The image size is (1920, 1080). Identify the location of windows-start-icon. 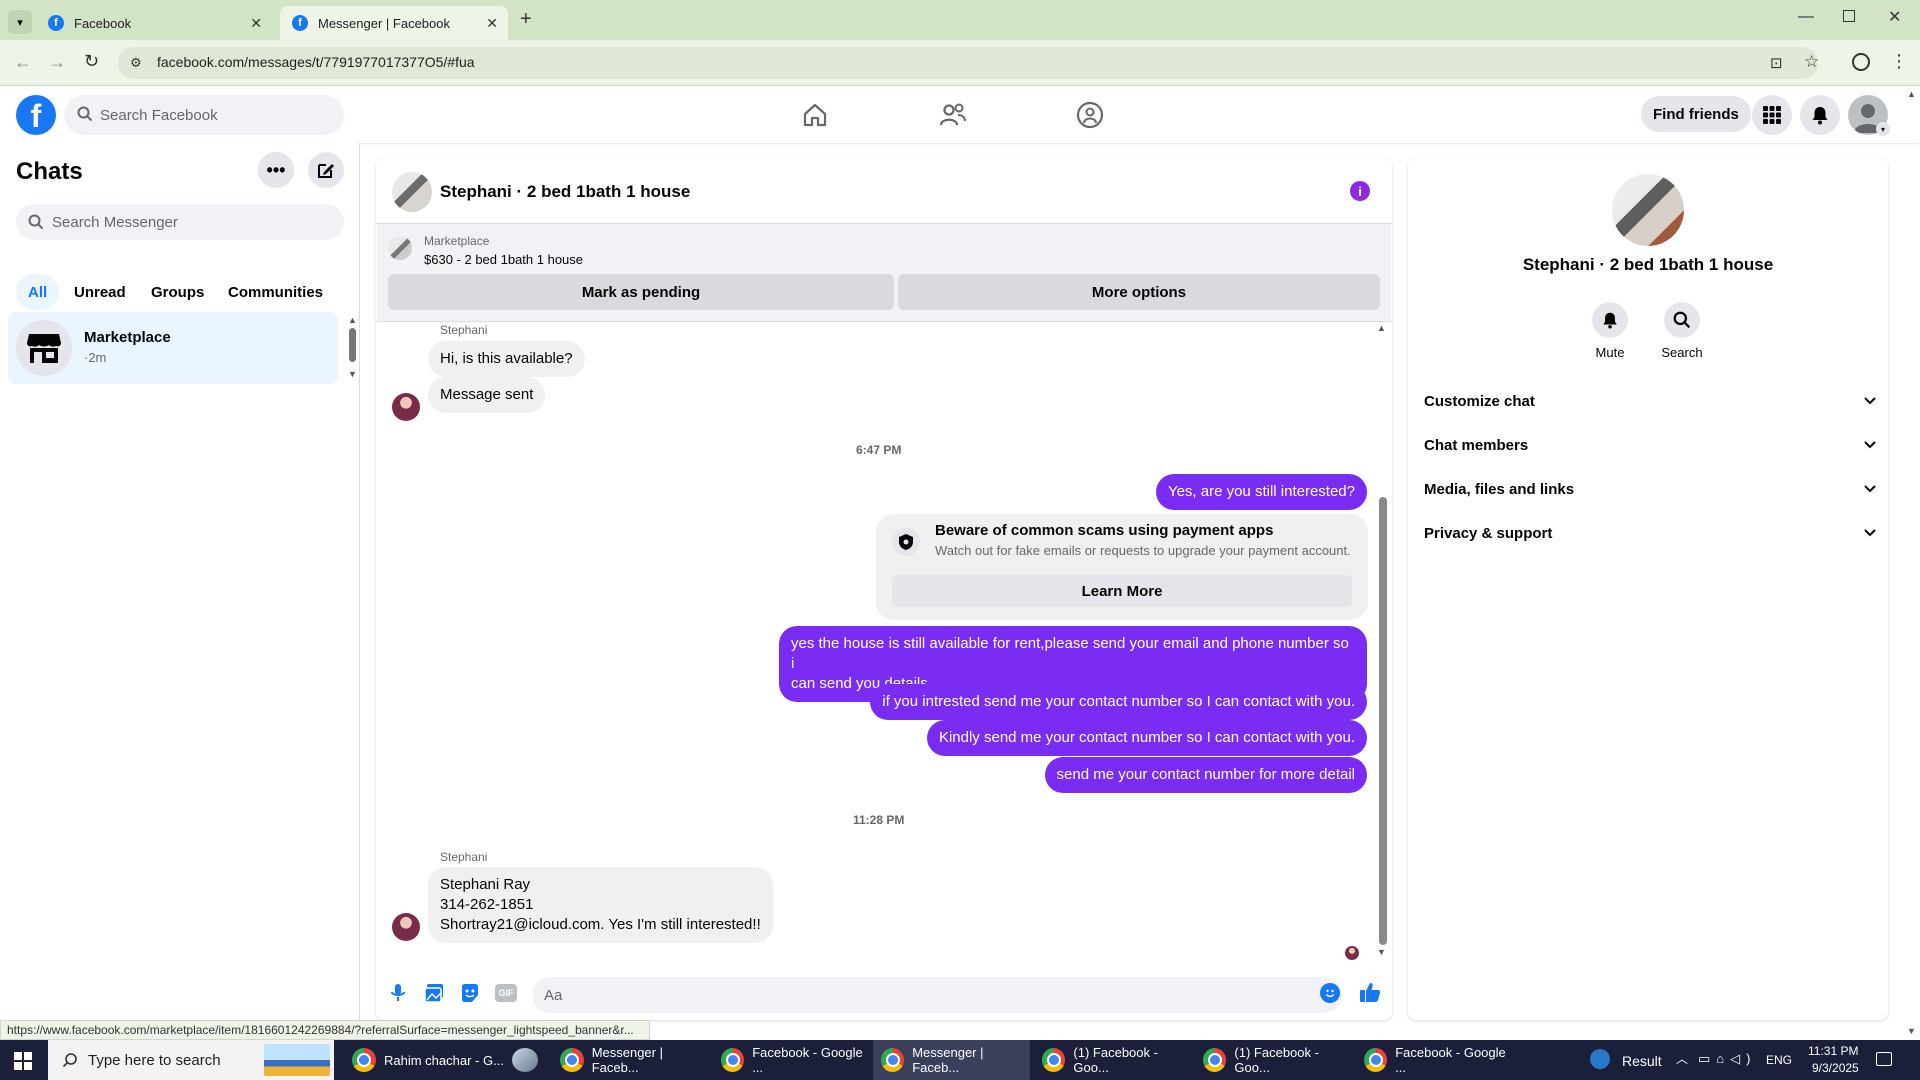
(23, 1061).